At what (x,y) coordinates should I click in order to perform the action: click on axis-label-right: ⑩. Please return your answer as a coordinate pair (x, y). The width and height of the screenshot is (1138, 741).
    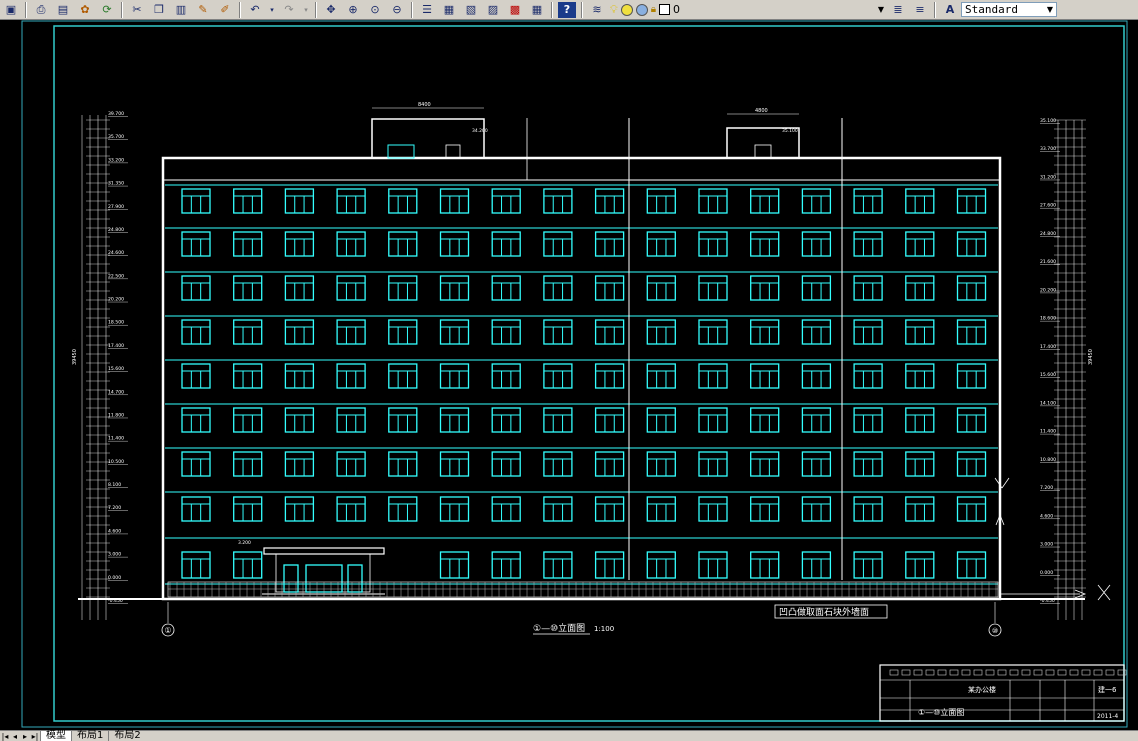
    Looking at the image, I should click on (995, 631).